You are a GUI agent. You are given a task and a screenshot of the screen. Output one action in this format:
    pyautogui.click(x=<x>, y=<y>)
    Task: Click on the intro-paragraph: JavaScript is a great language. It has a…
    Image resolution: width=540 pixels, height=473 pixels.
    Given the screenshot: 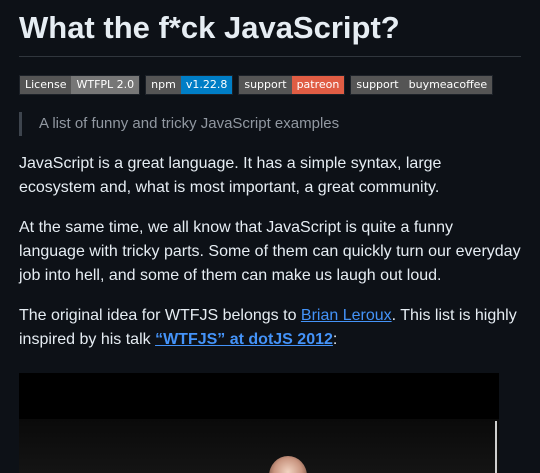 What is the action you would take?
    pyautogui.click(x=230, y=175)
    